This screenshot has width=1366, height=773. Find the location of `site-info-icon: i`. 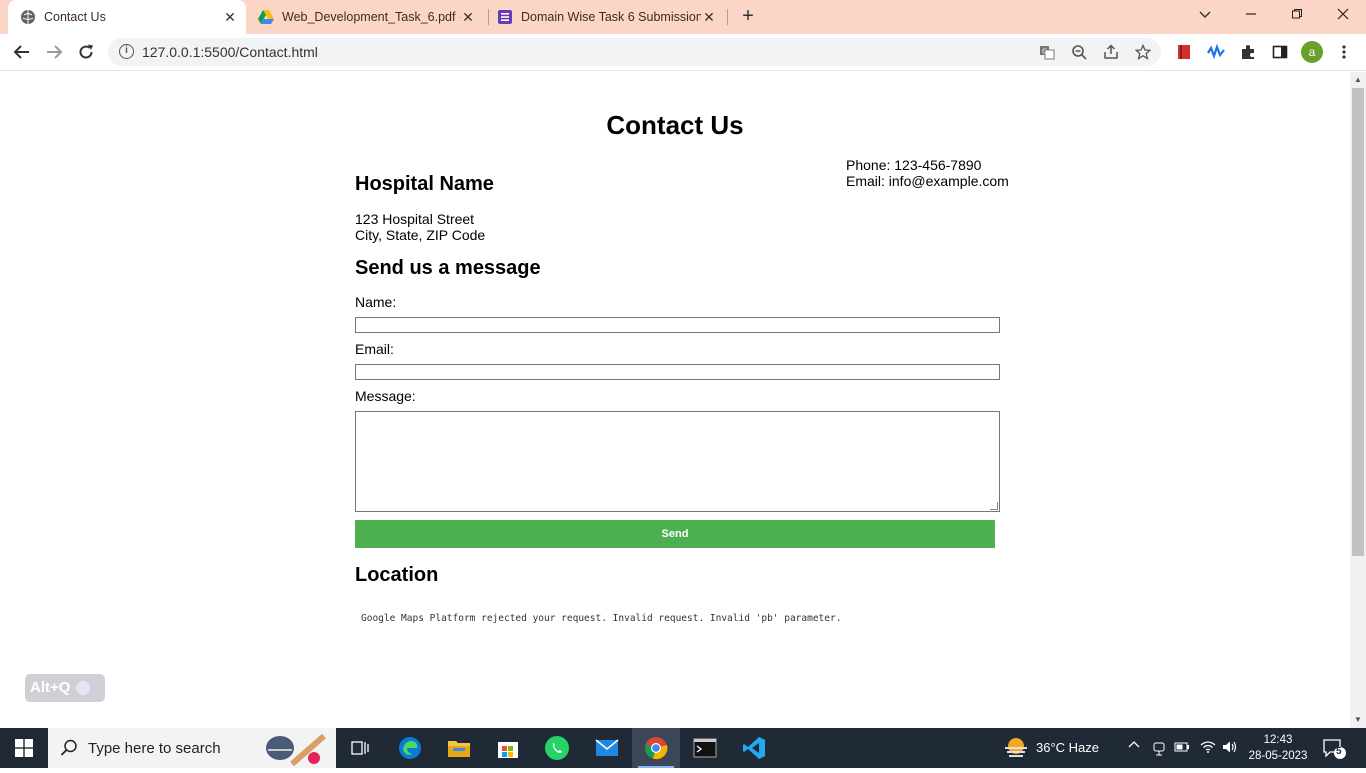

site-info-icon: i is located at coordinates (126, 51).